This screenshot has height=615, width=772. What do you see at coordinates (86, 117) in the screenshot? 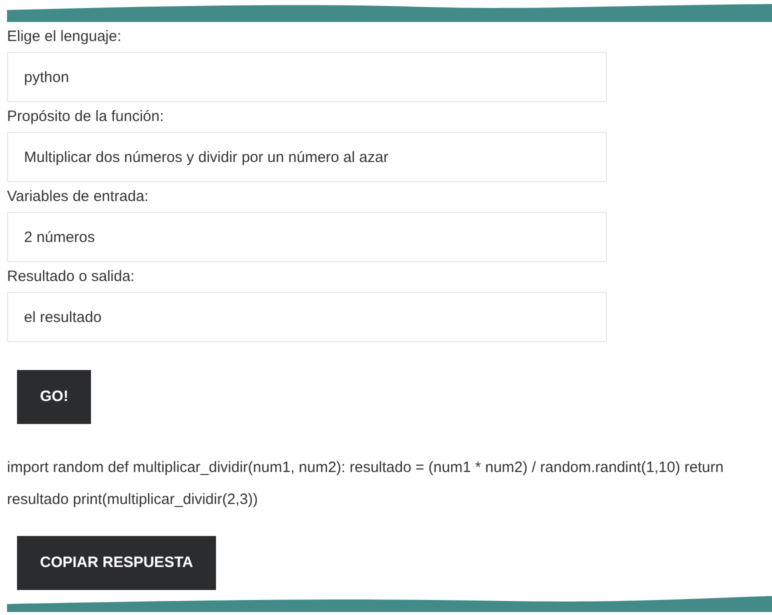
I see `field-label: Propósito de la función:` at bounding box center [86, 117].